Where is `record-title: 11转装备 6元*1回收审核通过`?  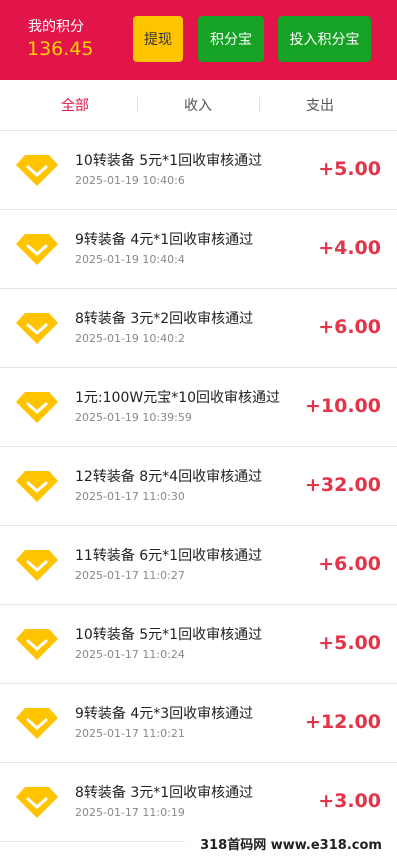 record-title: 11转装备 6元*1回收审核通过 is located at coordinates (169, 556).